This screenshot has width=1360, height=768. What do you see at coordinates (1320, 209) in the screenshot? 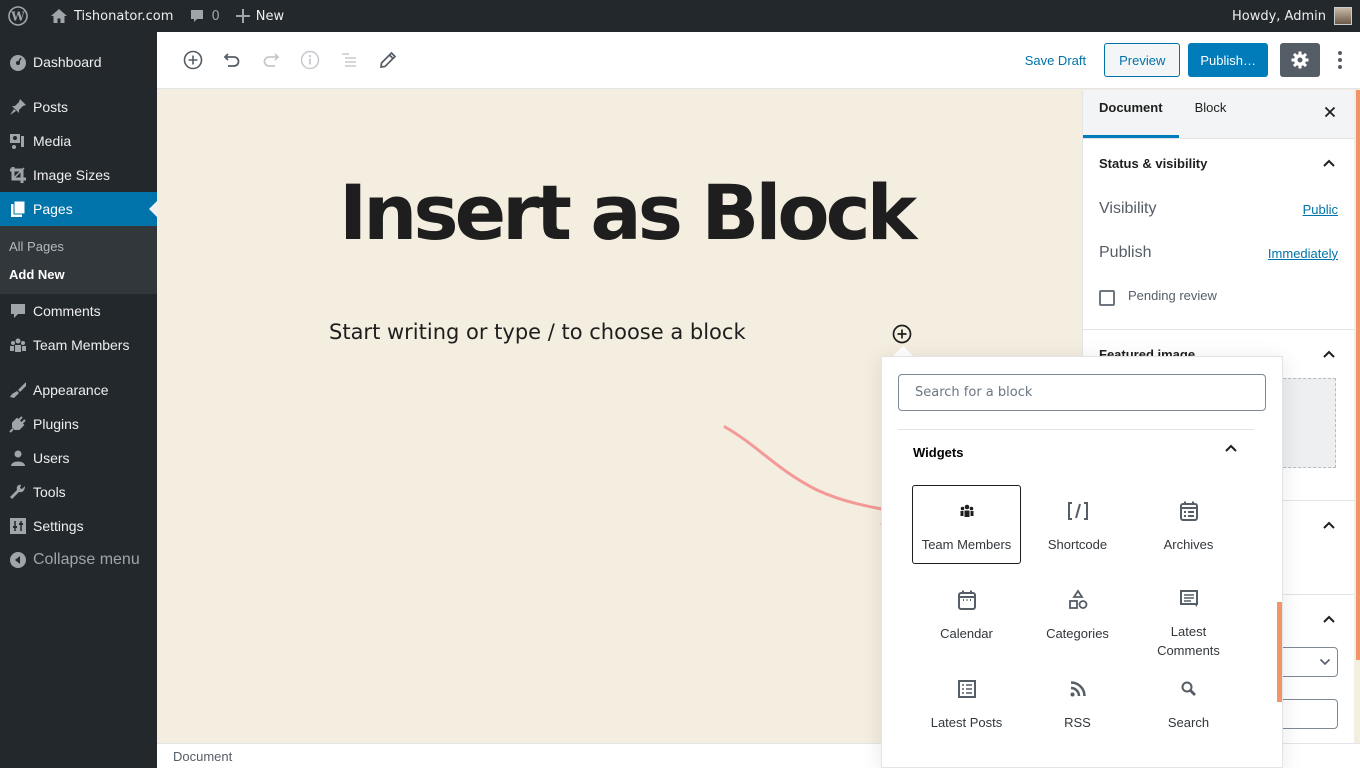
I see `visibility-toggle-link: Public` at bounding box center [1320, 209].